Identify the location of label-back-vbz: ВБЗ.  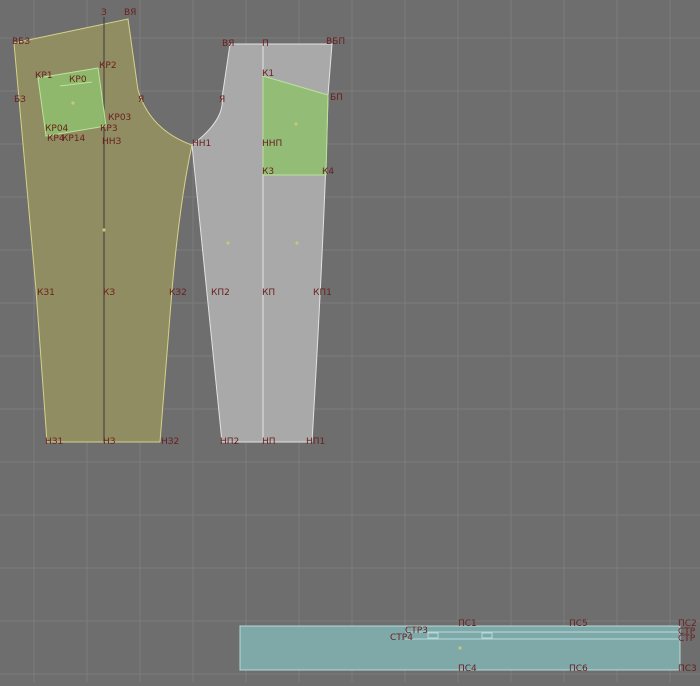
(21, 42).